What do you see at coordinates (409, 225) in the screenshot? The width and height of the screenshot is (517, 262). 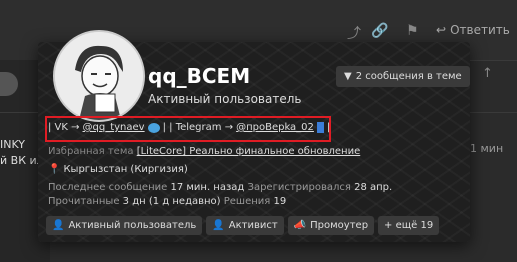 I see `more-badges-button: + ещё 19` at bounding box center [409, 225].